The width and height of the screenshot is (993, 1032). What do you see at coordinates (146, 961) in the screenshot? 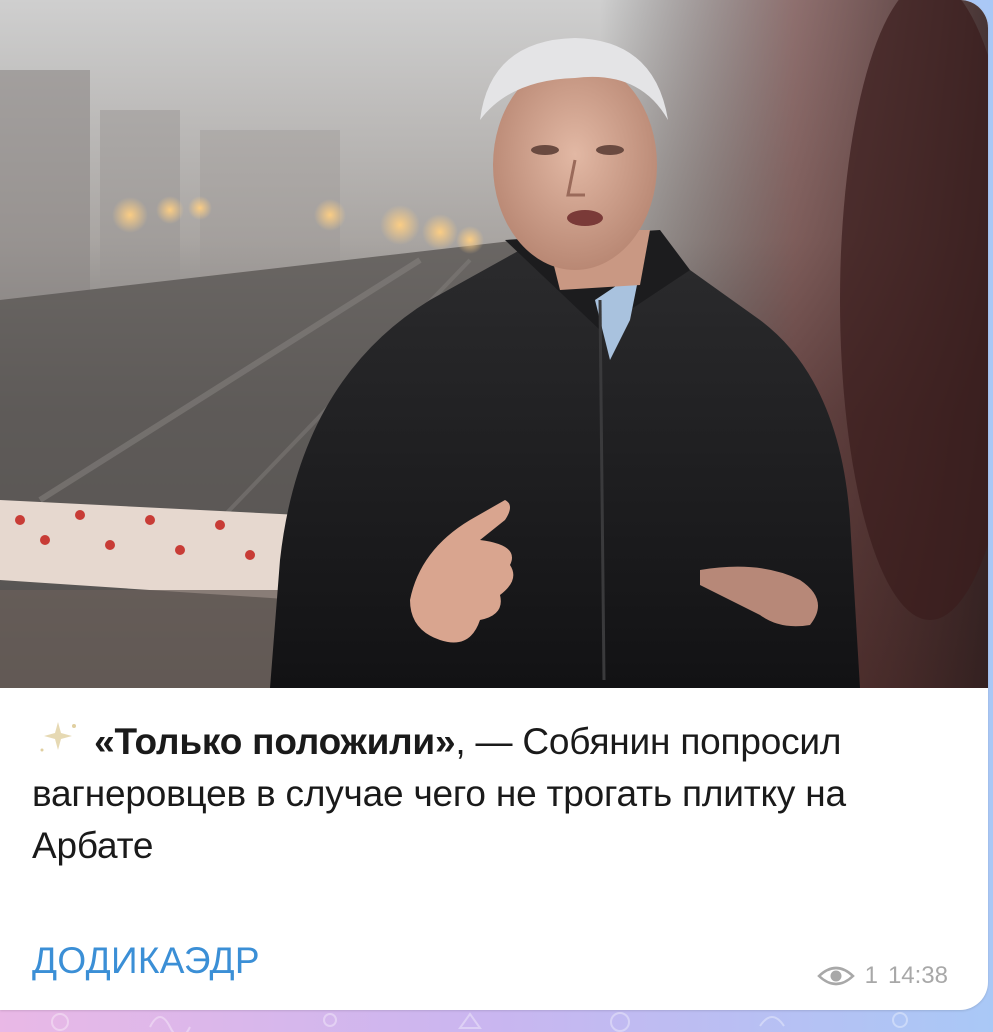
I see `author-signature: ДОДИКАЭДР` at bounding box center [146, 961].